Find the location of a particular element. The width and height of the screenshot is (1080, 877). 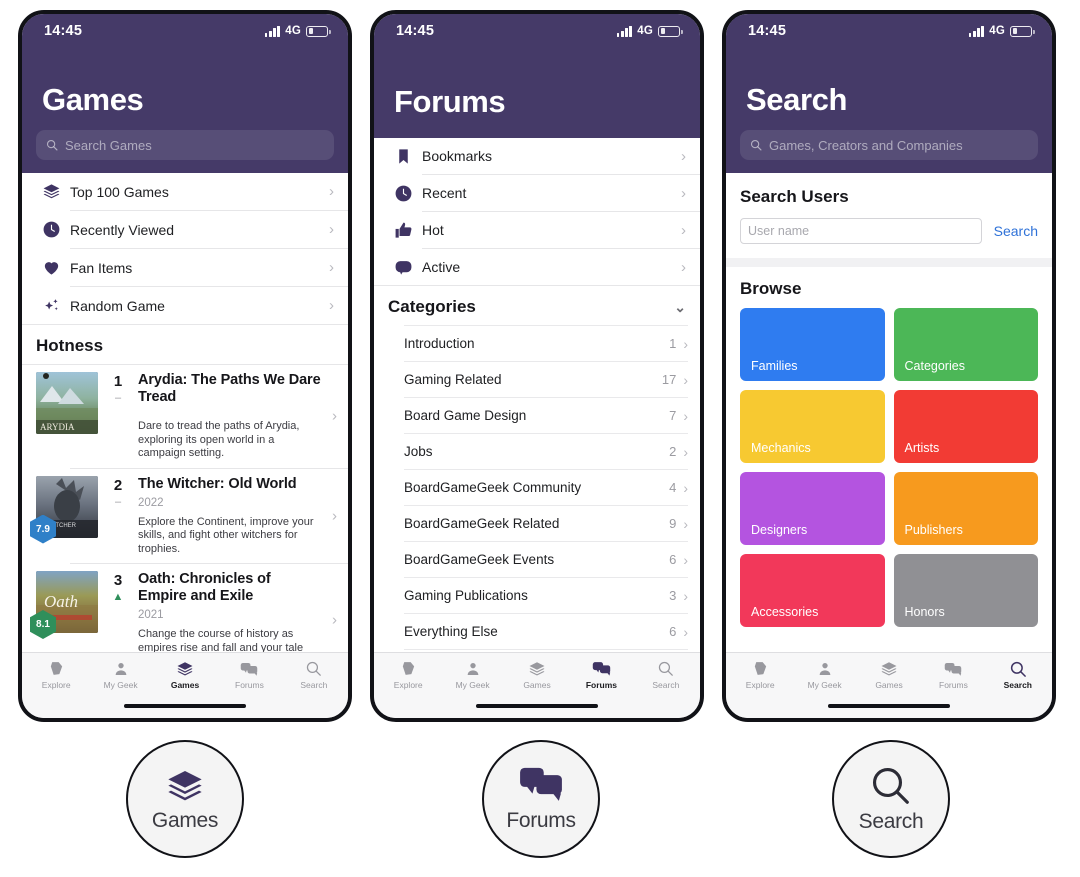

browse-tile-publishers: Publishers is located at coordinates (965, 508).